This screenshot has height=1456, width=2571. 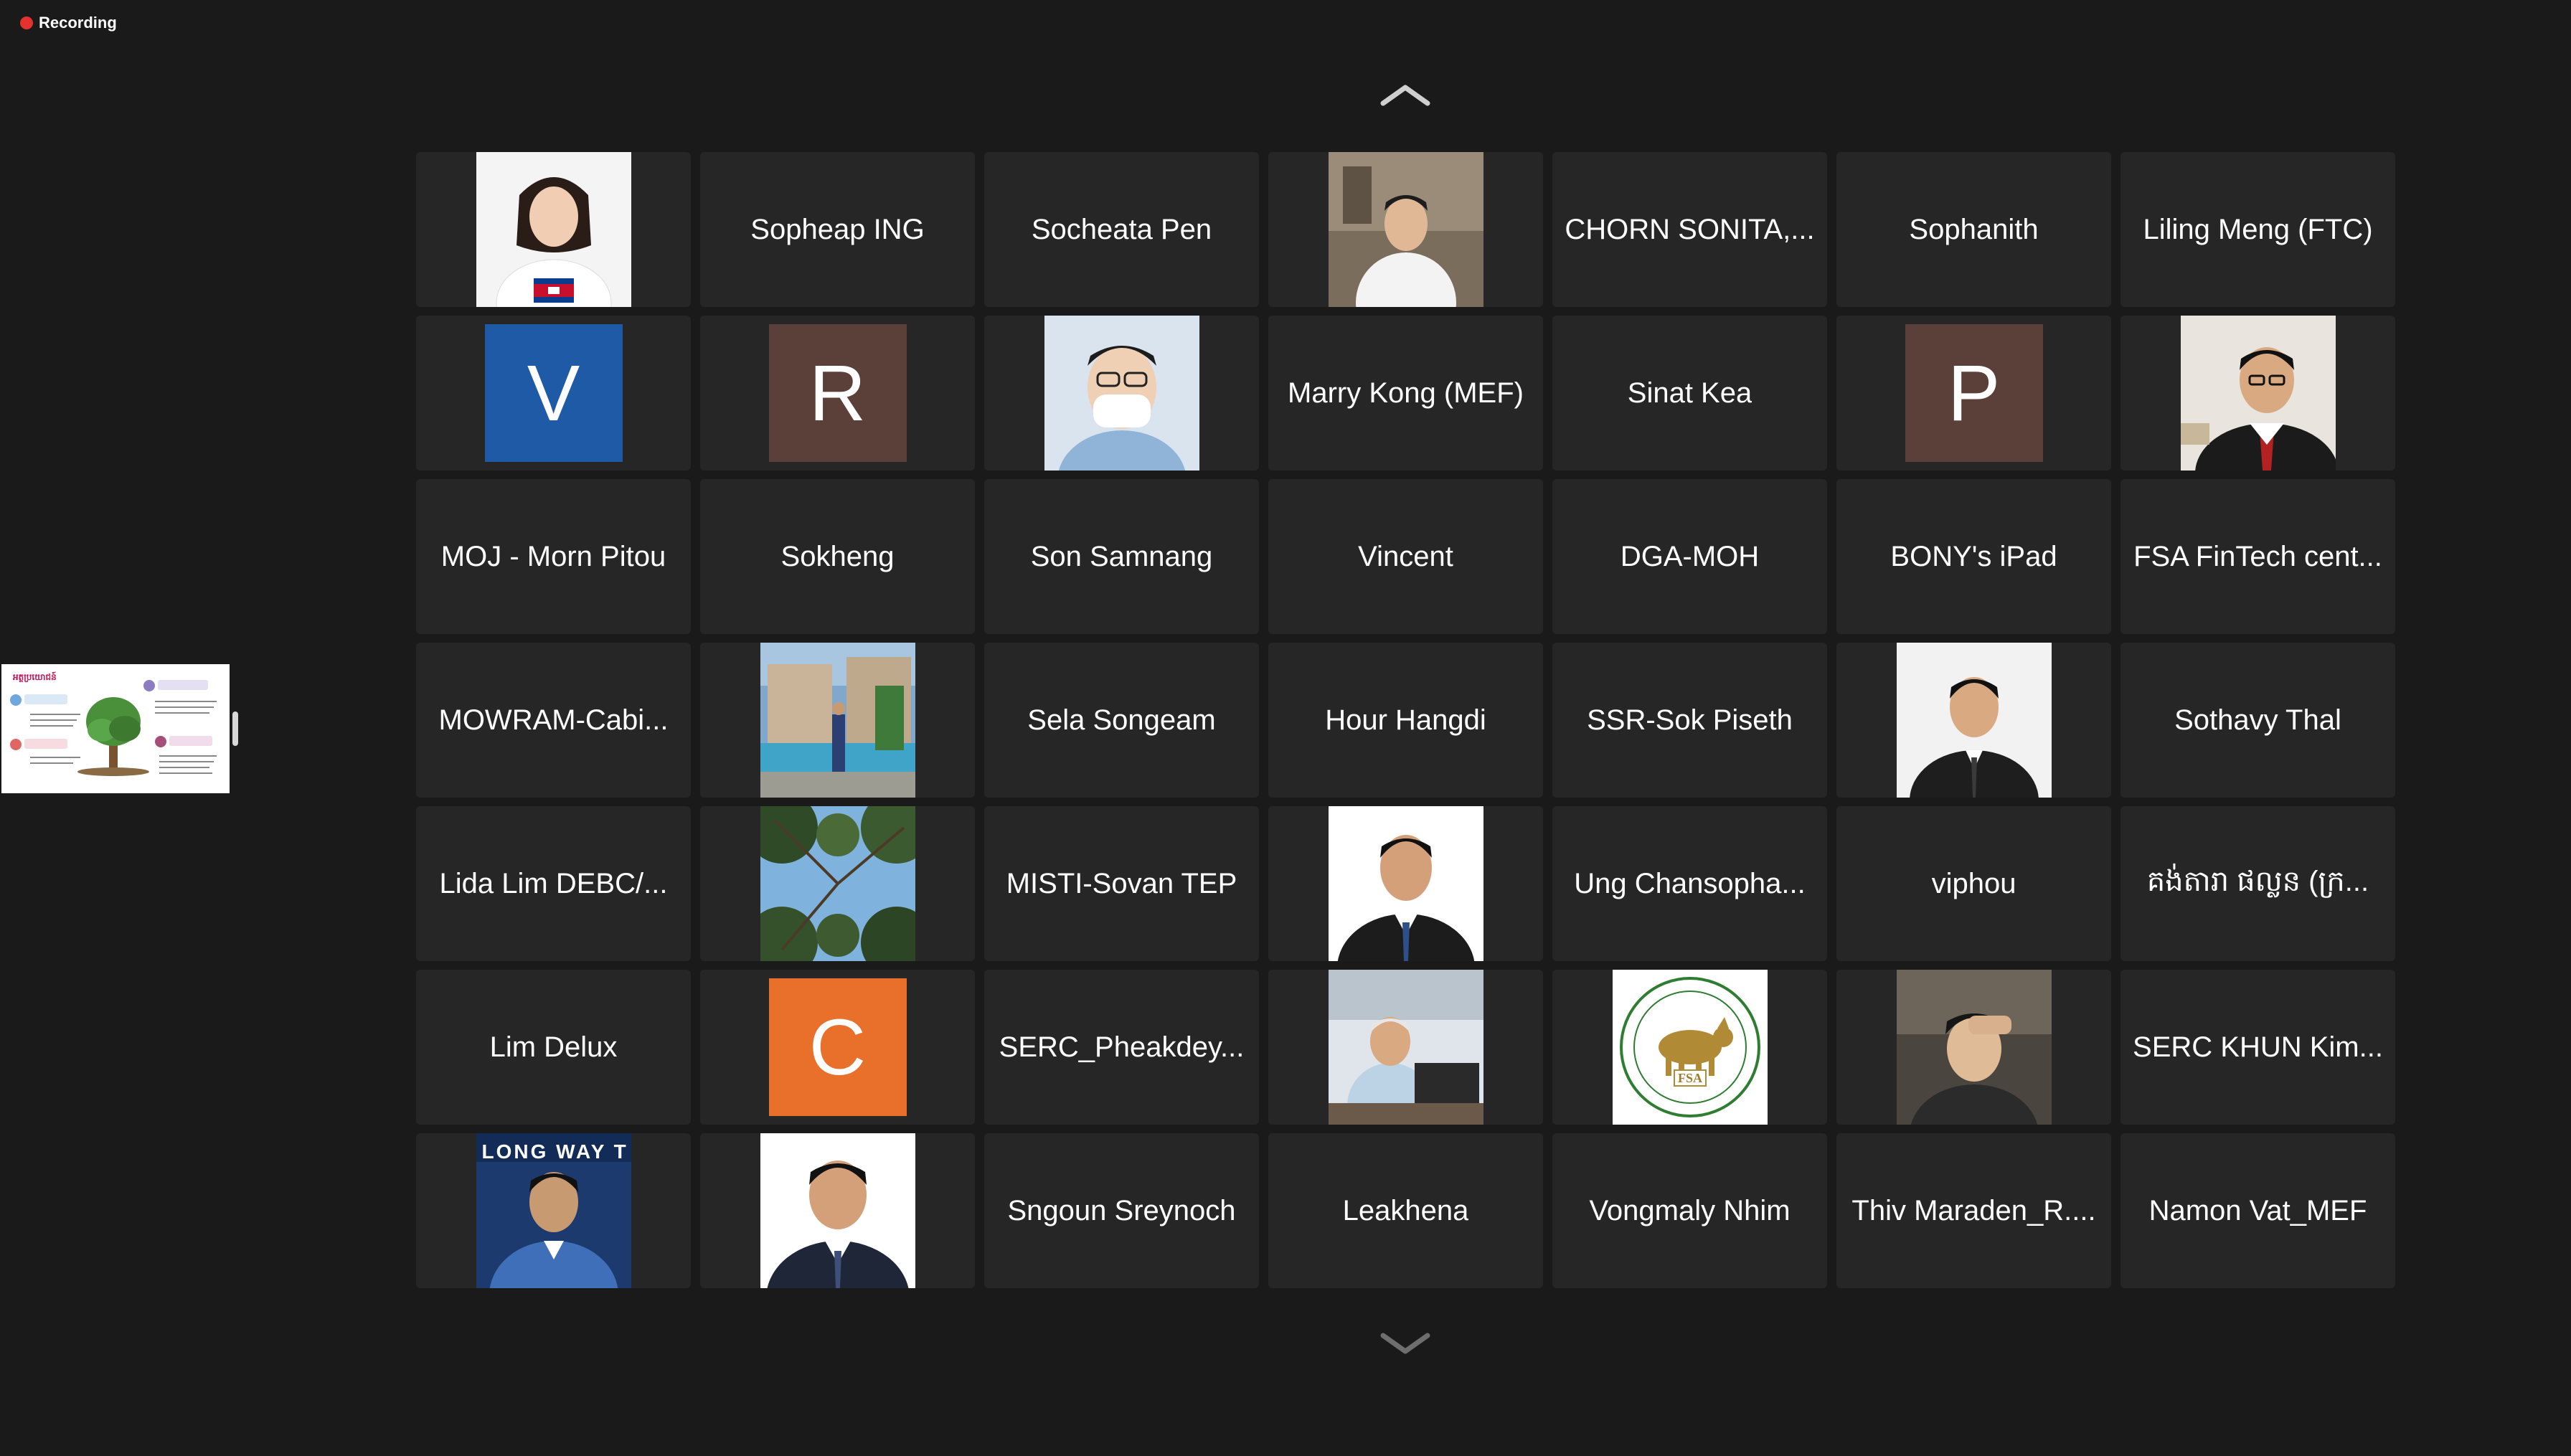 I want to click on page-up-button, so click(x=1405, y=94).